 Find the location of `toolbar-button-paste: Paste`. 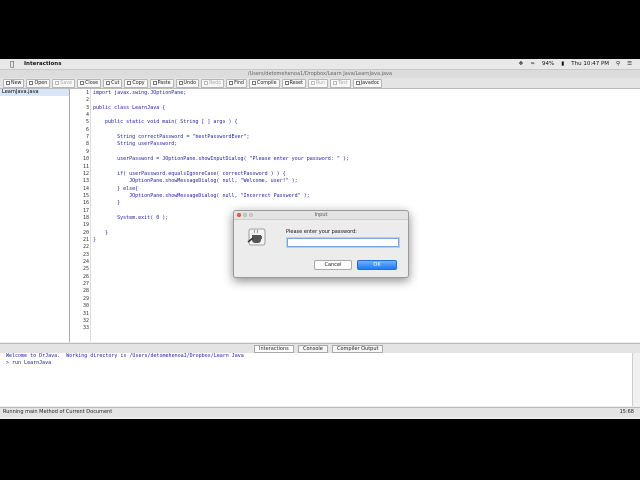

toolbar-button-paste: Paste is located at coordinates (161, 83).